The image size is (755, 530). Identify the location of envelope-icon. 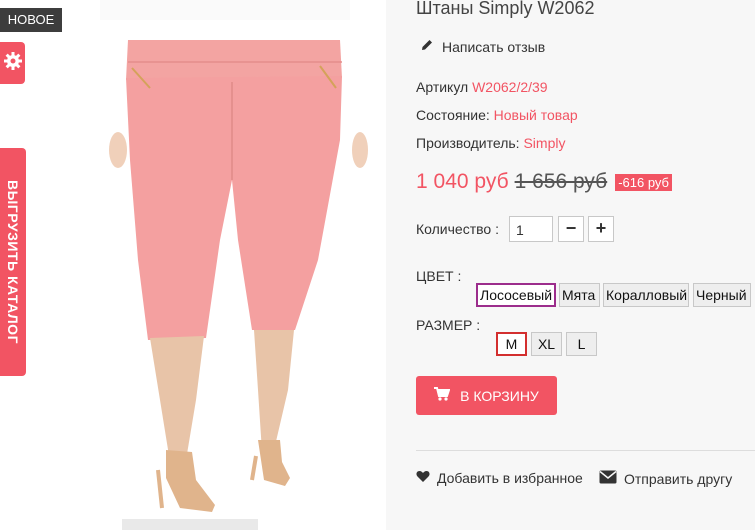
(608, 478).